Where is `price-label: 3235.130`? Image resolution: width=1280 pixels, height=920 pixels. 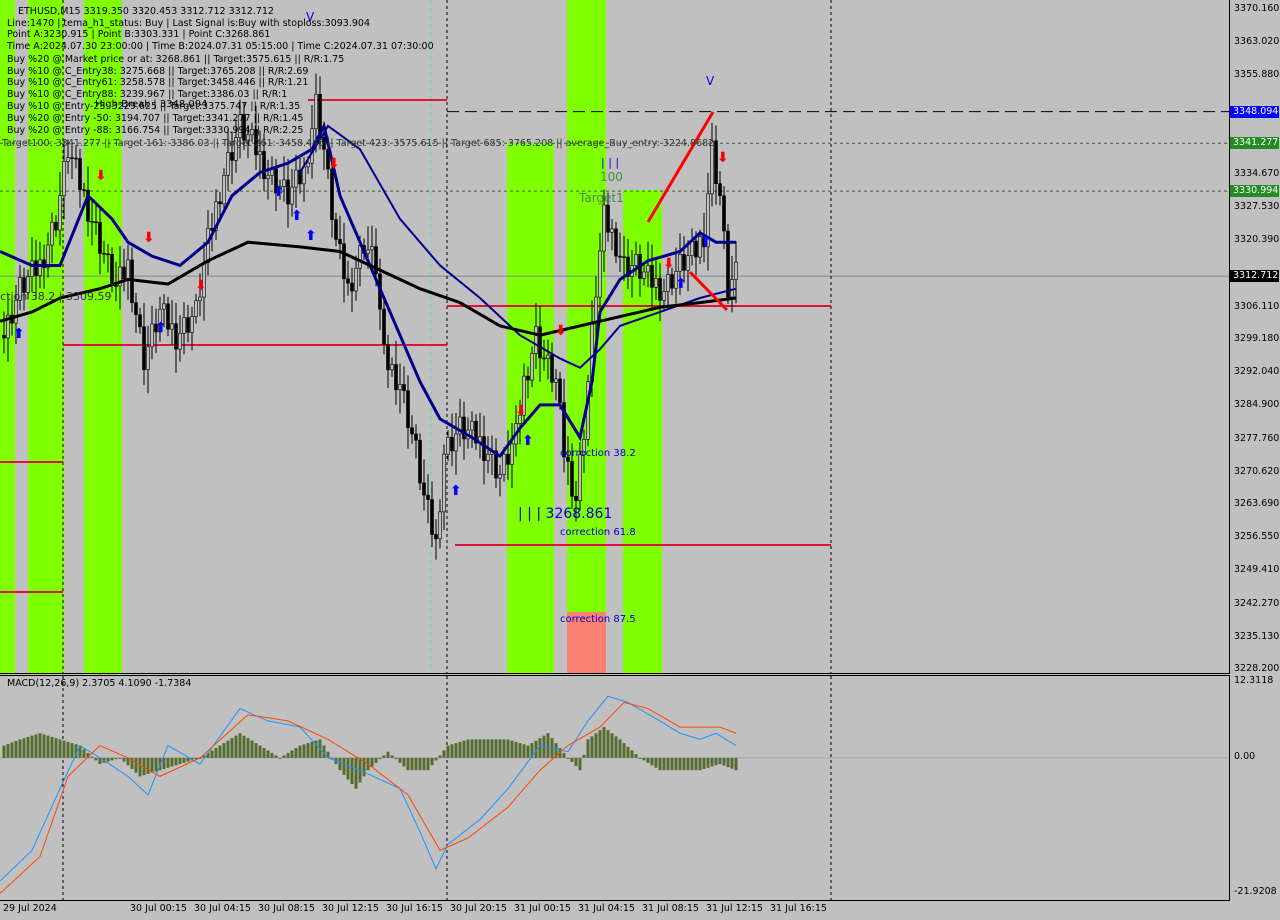 price-label: 3235.130 is located at coordinates (1257, 636).